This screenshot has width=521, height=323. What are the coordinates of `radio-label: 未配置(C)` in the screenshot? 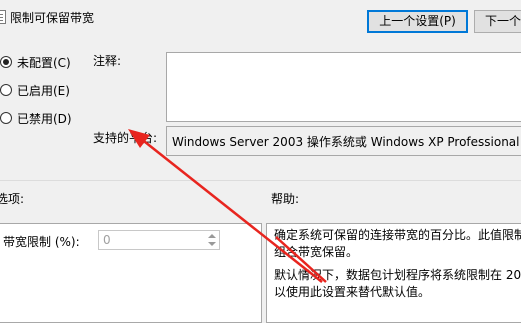 It's located at (44, 62).